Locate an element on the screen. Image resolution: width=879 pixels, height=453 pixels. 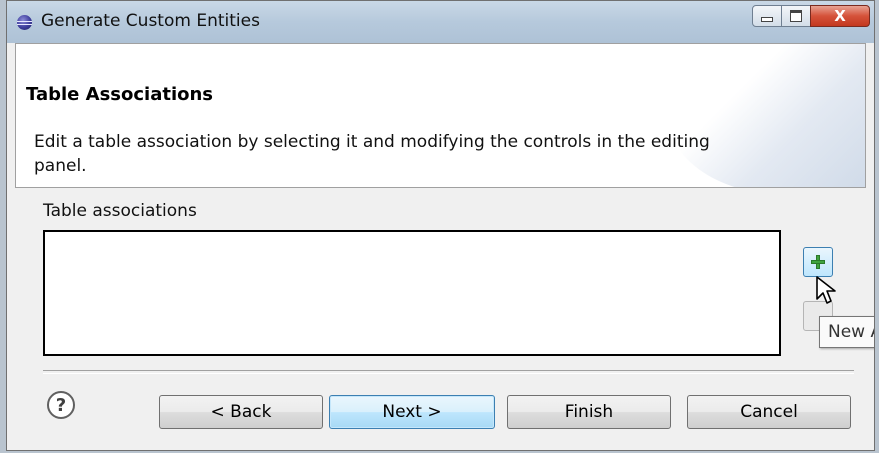
window-title: Generate Custom Entities is located at coordinates (150, 21).